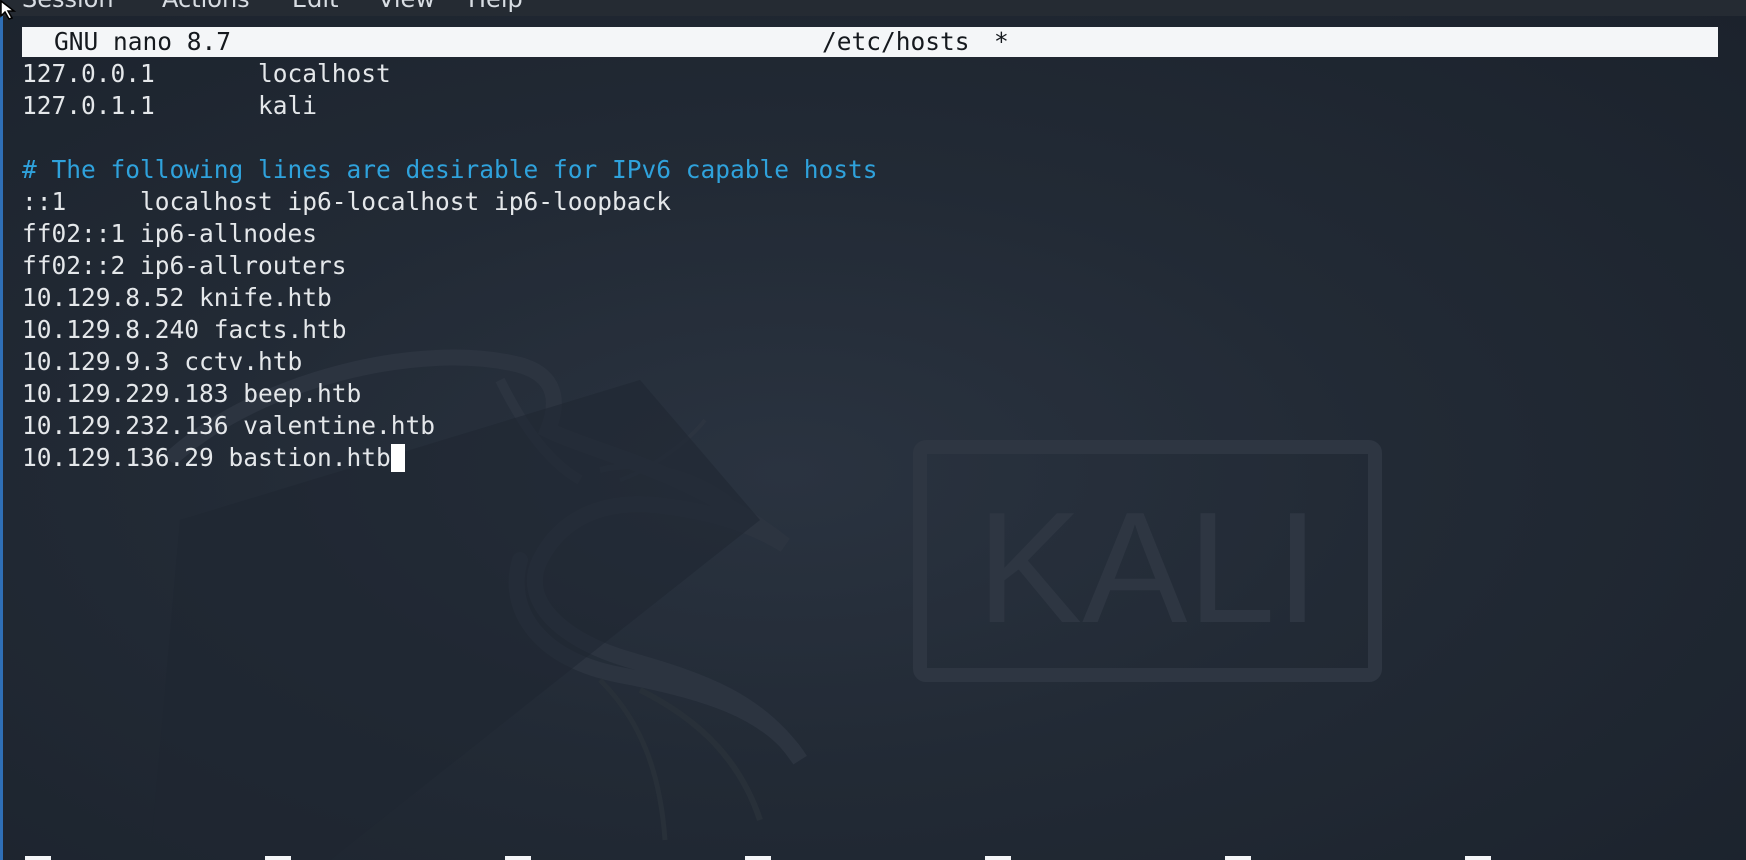  What do you see at coordinates (184, 330) in the screenshot?
I see `file-line: 10.129.8.240 facts.htb` at bounding box center [184, 330].